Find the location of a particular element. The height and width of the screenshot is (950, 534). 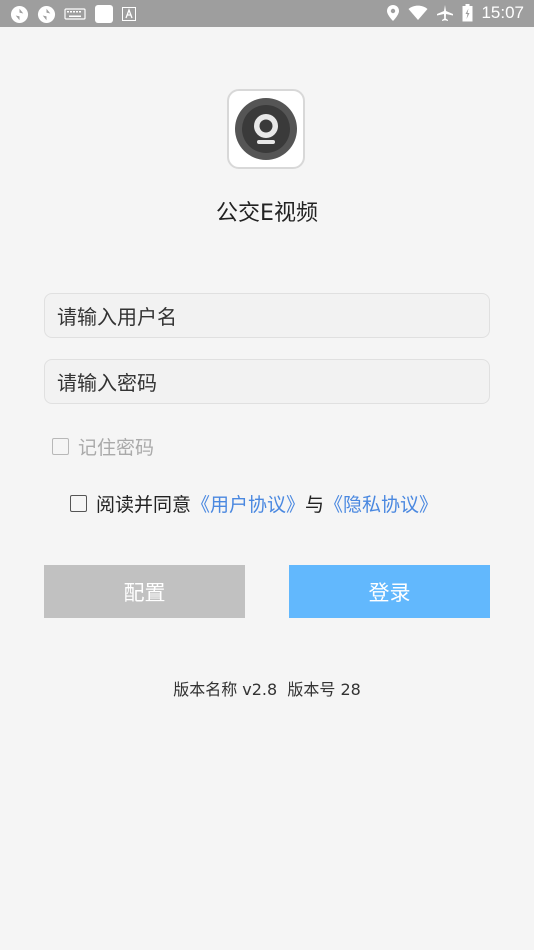

privacy-policy-link: 《隐私协议》 is located at coordinates (381, 503).